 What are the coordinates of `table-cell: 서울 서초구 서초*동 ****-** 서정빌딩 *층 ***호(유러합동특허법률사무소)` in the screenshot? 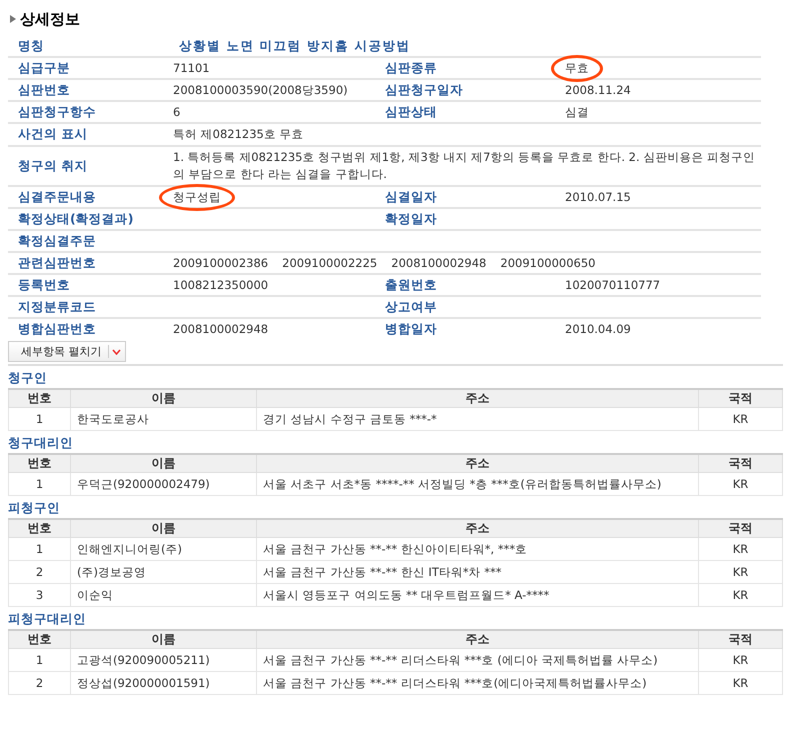 It's located at (477, 484).